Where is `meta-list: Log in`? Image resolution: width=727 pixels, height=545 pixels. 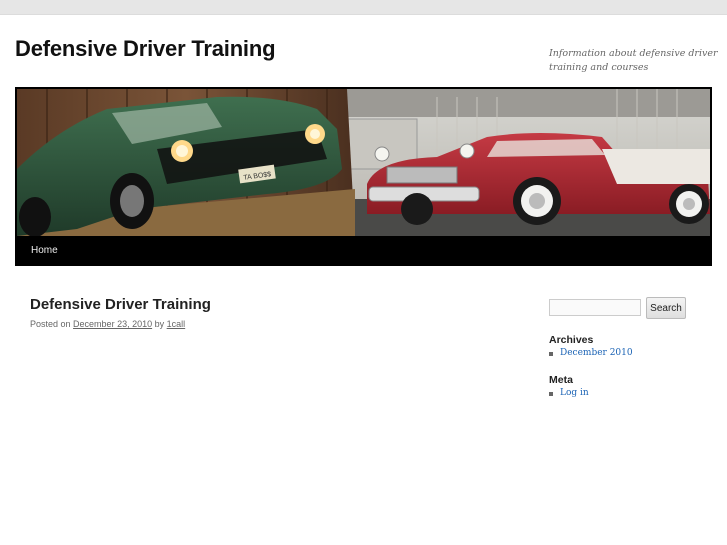 meta-list: Log in is located at coordinates (569, 393).